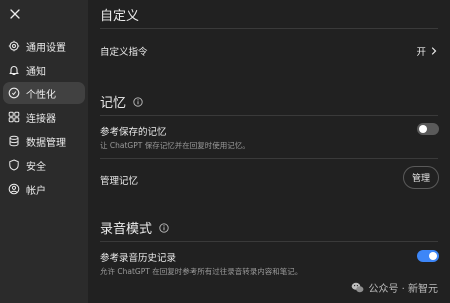  I want to click on sidebar-item-security: 安全, so click(44, 165).